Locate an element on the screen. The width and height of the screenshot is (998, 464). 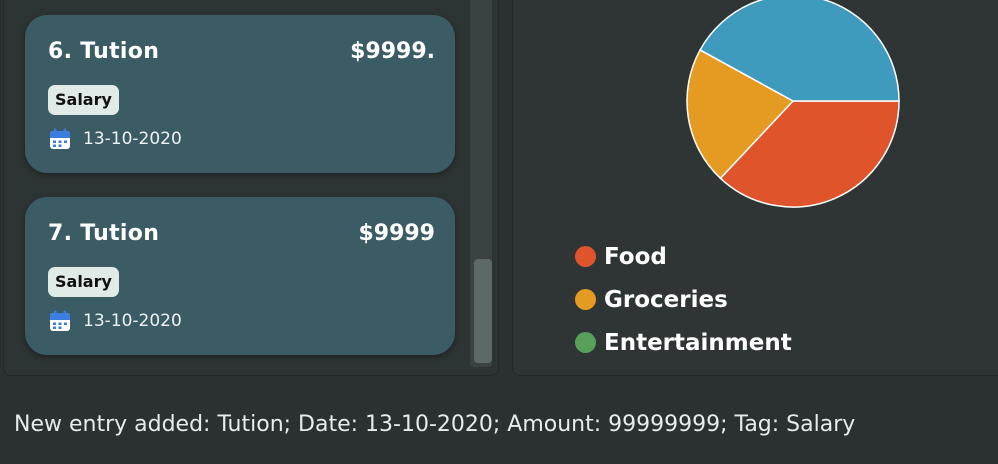
legend-label: Groceries is located at coordinates (666, 299).